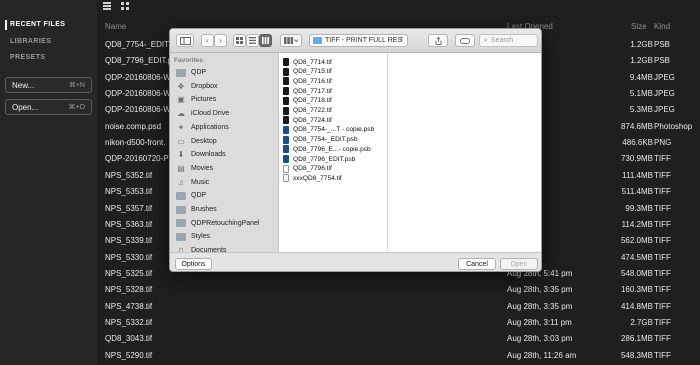 Image resolution: width=700 pixels, height=365 pixels. I want to click on dialog-file-item: QD8_7716.tif, so click(307, 81).